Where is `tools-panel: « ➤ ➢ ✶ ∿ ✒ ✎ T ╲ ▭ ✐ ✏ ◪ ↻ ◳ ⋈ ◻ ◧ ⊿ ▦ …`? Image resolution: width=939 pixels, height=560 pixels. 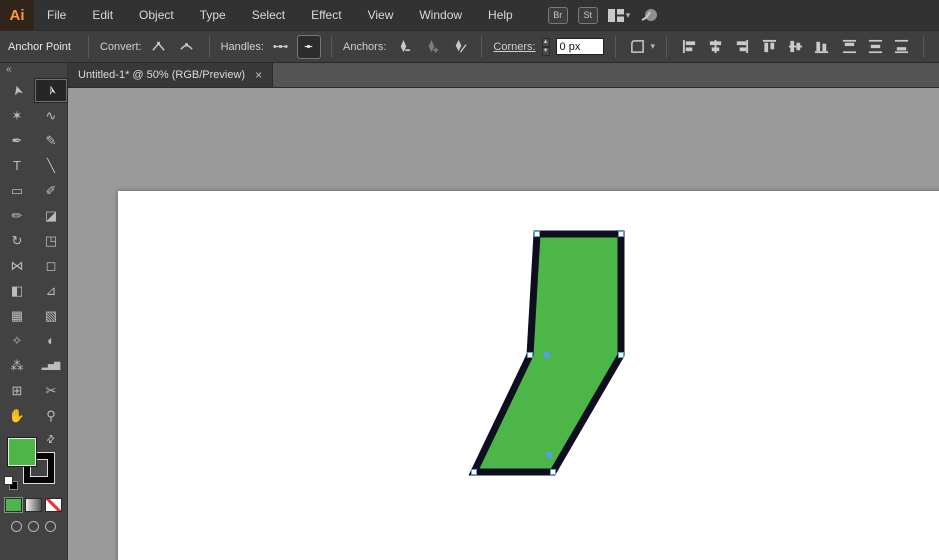
tools-panel: « ➤ ➢ ✶ ∿ ✒ ✎ T ╲ ▭ ✐ ✏ ◪ ↻ ◳ ⋈ ◻ ◧ ⊿ ▦ … is located at coordinates (34, 311).